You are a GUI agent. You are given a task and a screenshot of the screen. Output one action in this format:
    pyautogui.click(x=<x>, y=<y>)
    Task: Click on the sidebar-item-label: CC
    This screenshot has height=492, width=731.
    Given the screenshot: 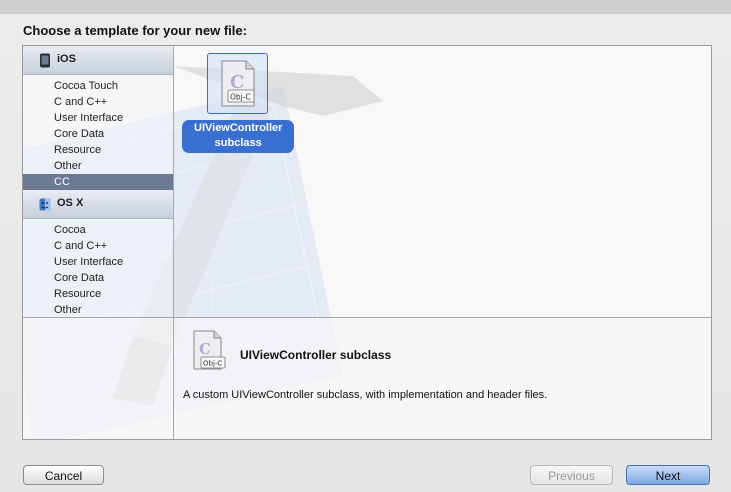 What is the action you would take?
    pyautogui.click(x=62, y=182)
    